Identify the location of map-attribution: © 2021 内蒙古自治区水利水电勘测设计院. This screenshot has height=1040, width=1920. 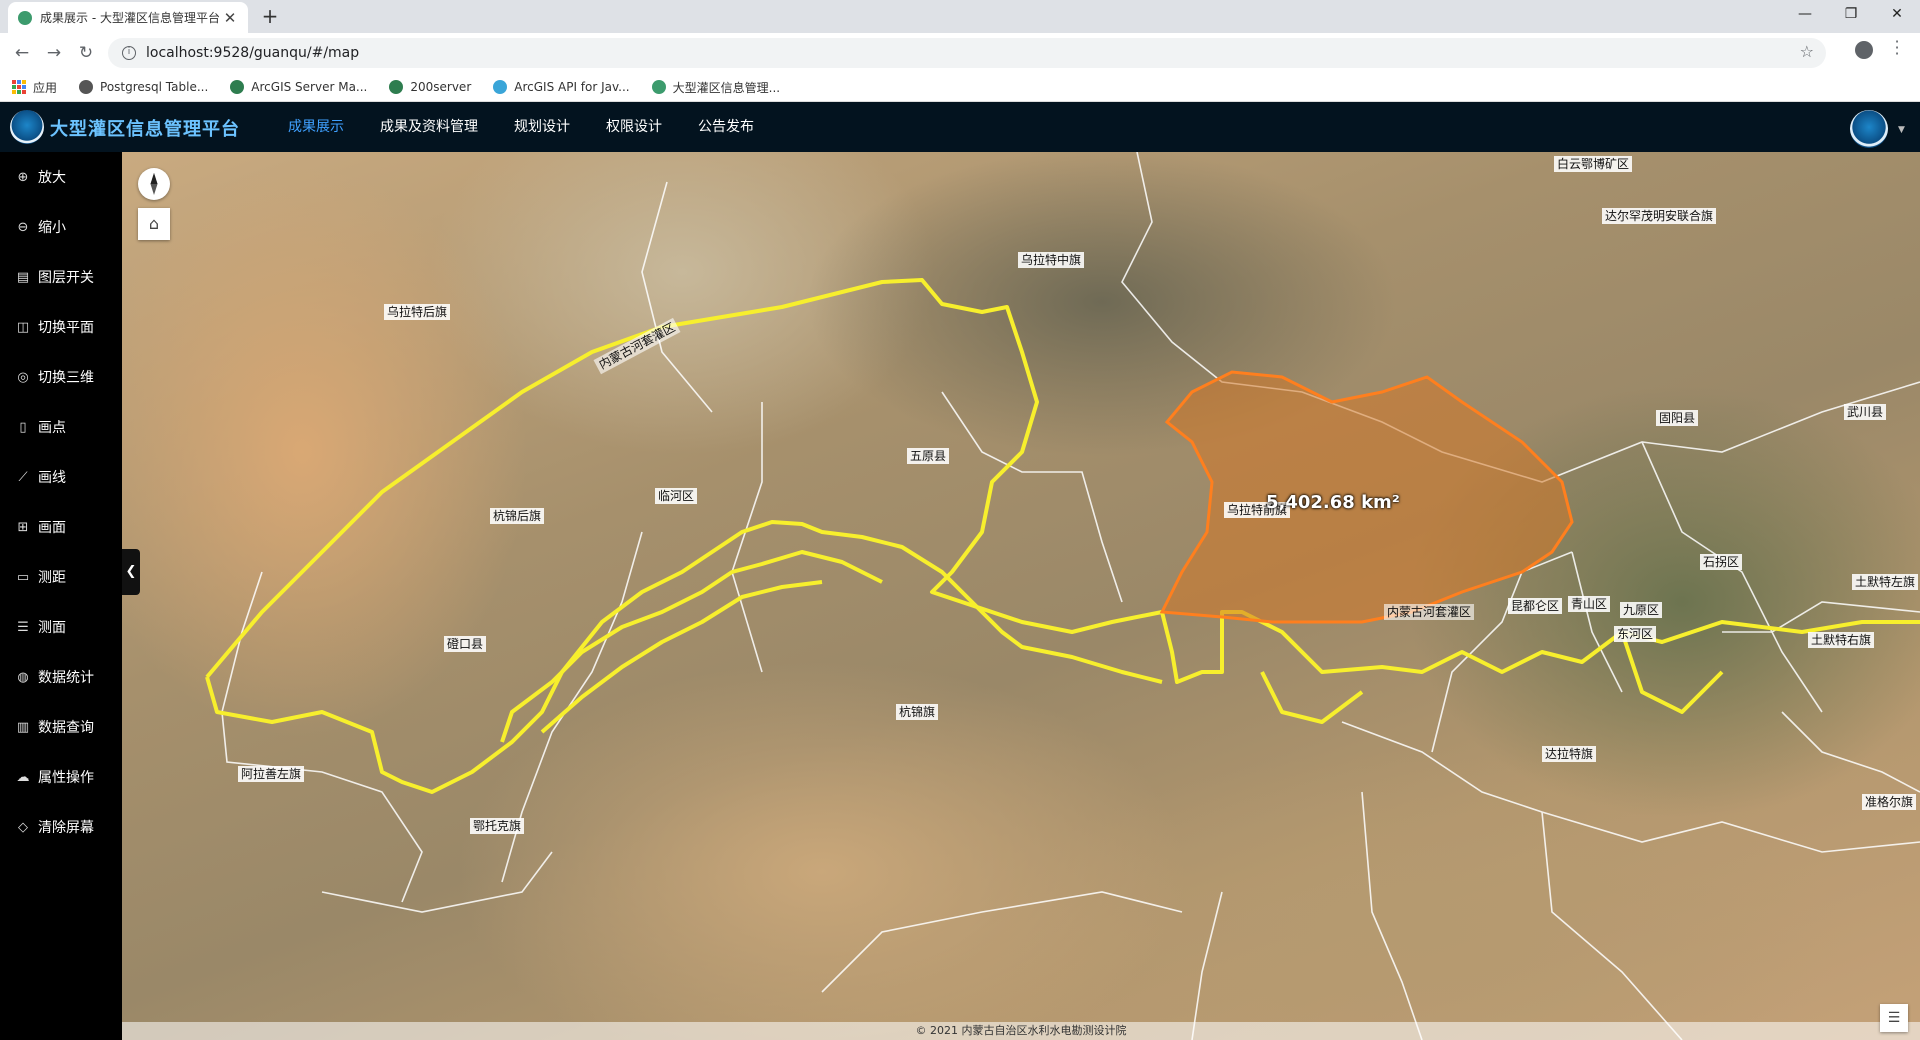
(1021, 1031).